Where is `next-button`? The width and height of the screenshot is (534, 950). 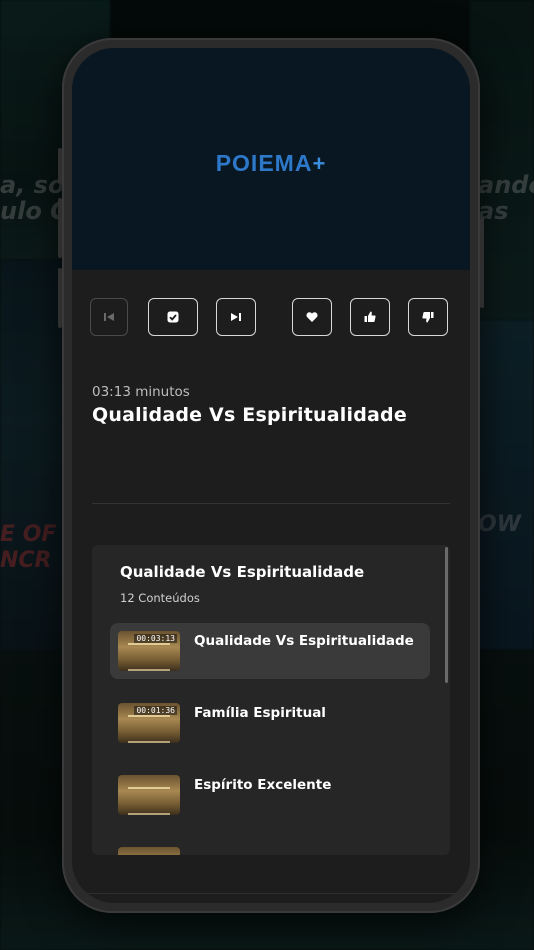 next-button is located at coordinates (236, 317).